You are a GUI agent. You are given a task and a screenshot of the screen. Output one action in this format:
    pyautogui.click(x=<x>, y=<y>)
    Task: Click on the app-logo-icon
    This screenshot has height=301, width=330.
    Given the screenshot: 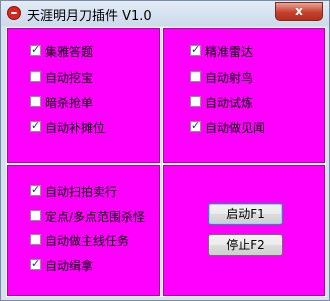 What is the action you would take?
    pyautogui.click(x=14, y=13)
    